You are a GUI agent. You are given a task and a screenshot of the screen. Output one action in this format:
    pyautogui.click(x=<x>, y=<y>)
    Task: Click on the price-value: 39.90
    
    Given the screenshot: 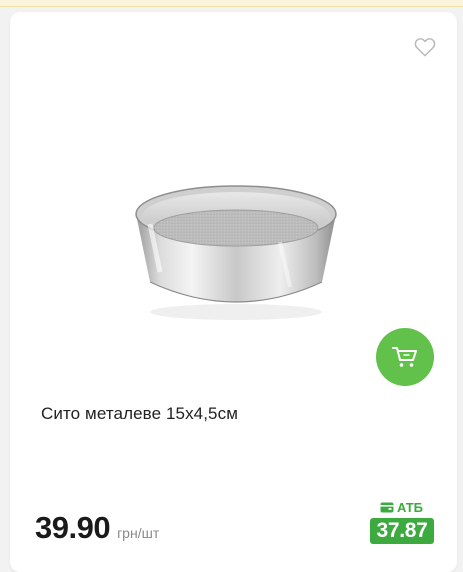 What is the action you would take?
    pyautogui.click(x=73, y=527)
    